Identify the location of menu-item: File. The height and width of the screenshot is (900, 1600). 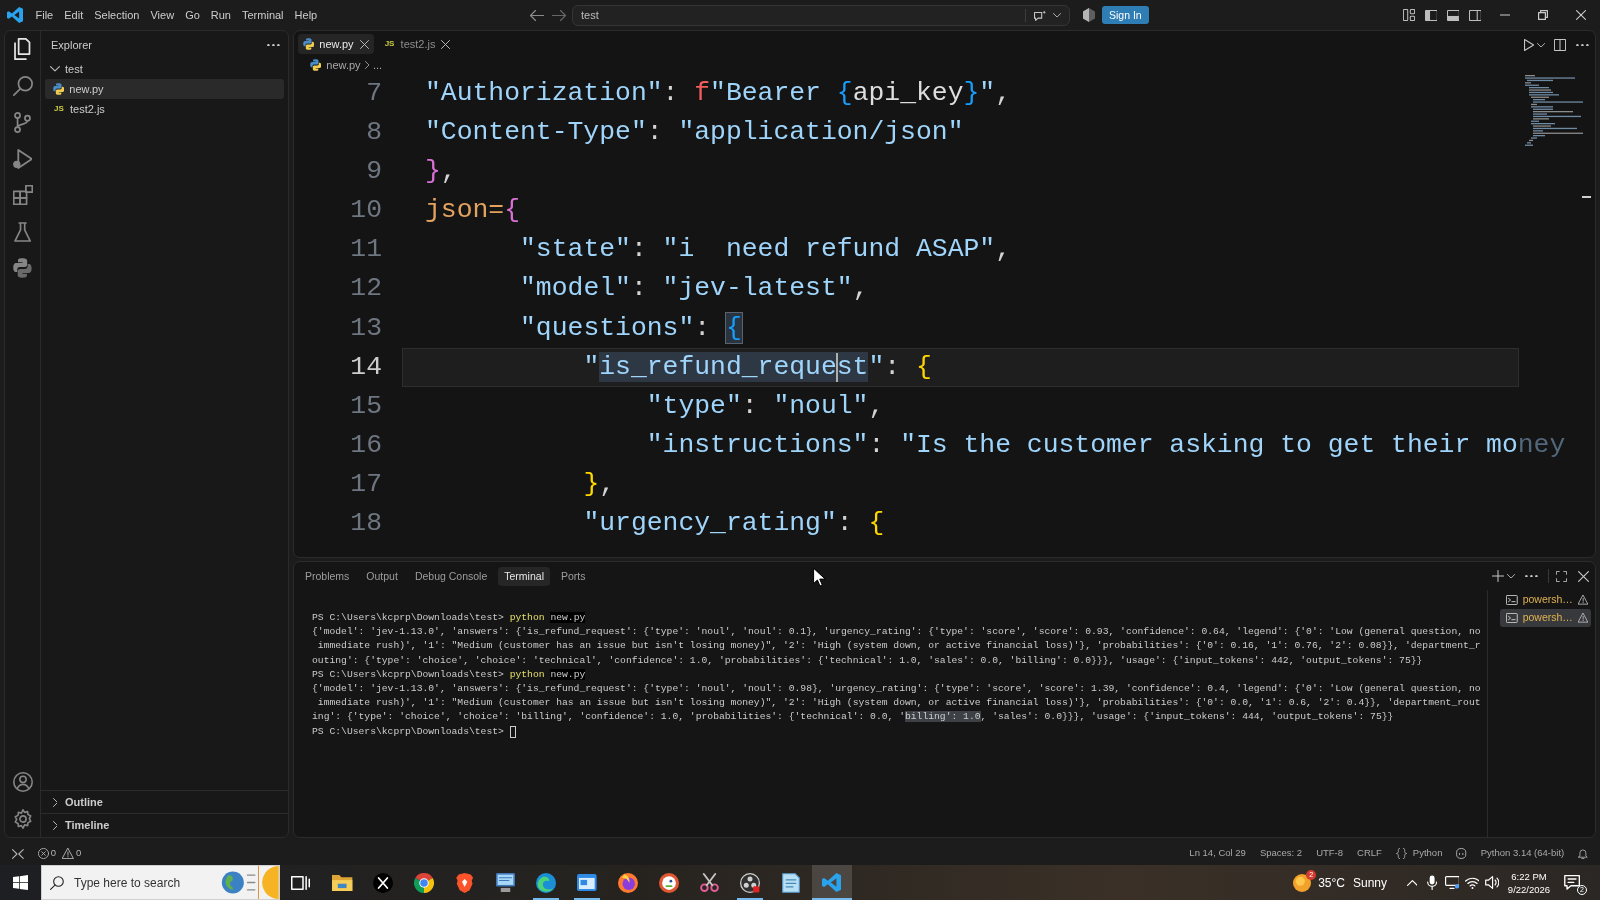
(44, 15).